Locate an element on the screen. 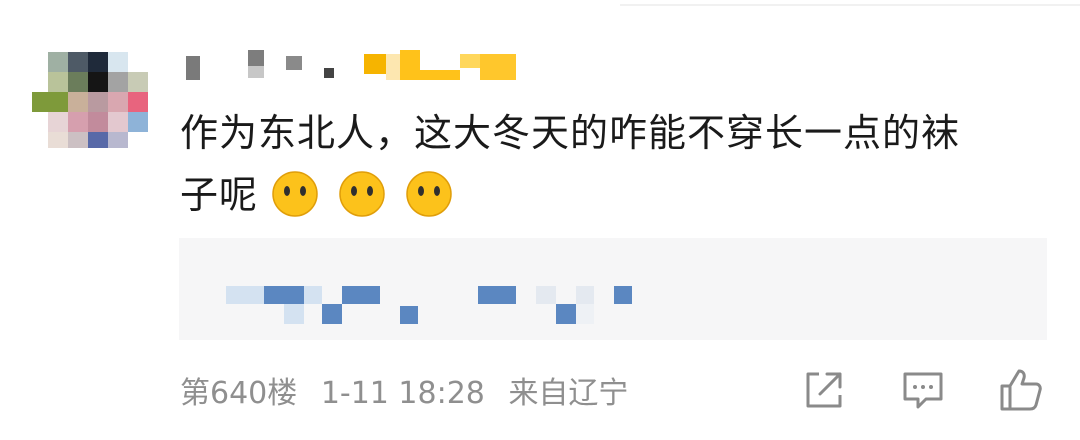  post-location: 来自辽宁 is located at coordinates (568, 393).